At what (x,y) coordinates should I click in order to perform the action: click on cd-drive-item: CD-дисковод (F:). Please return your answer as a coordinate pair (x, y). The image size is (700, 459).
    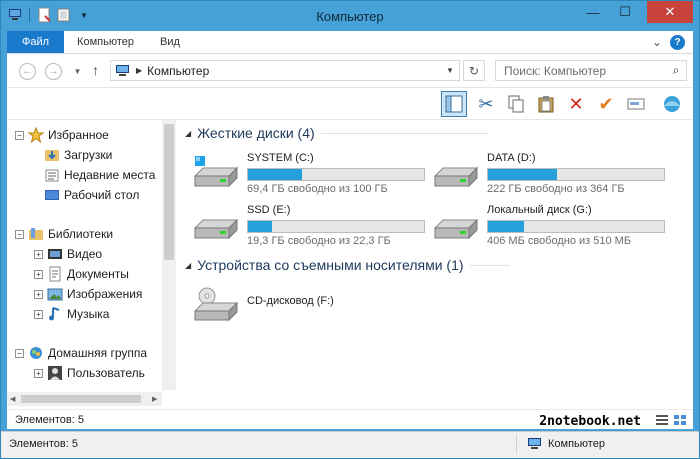
    Looking at the image, I should click on (313, 305).